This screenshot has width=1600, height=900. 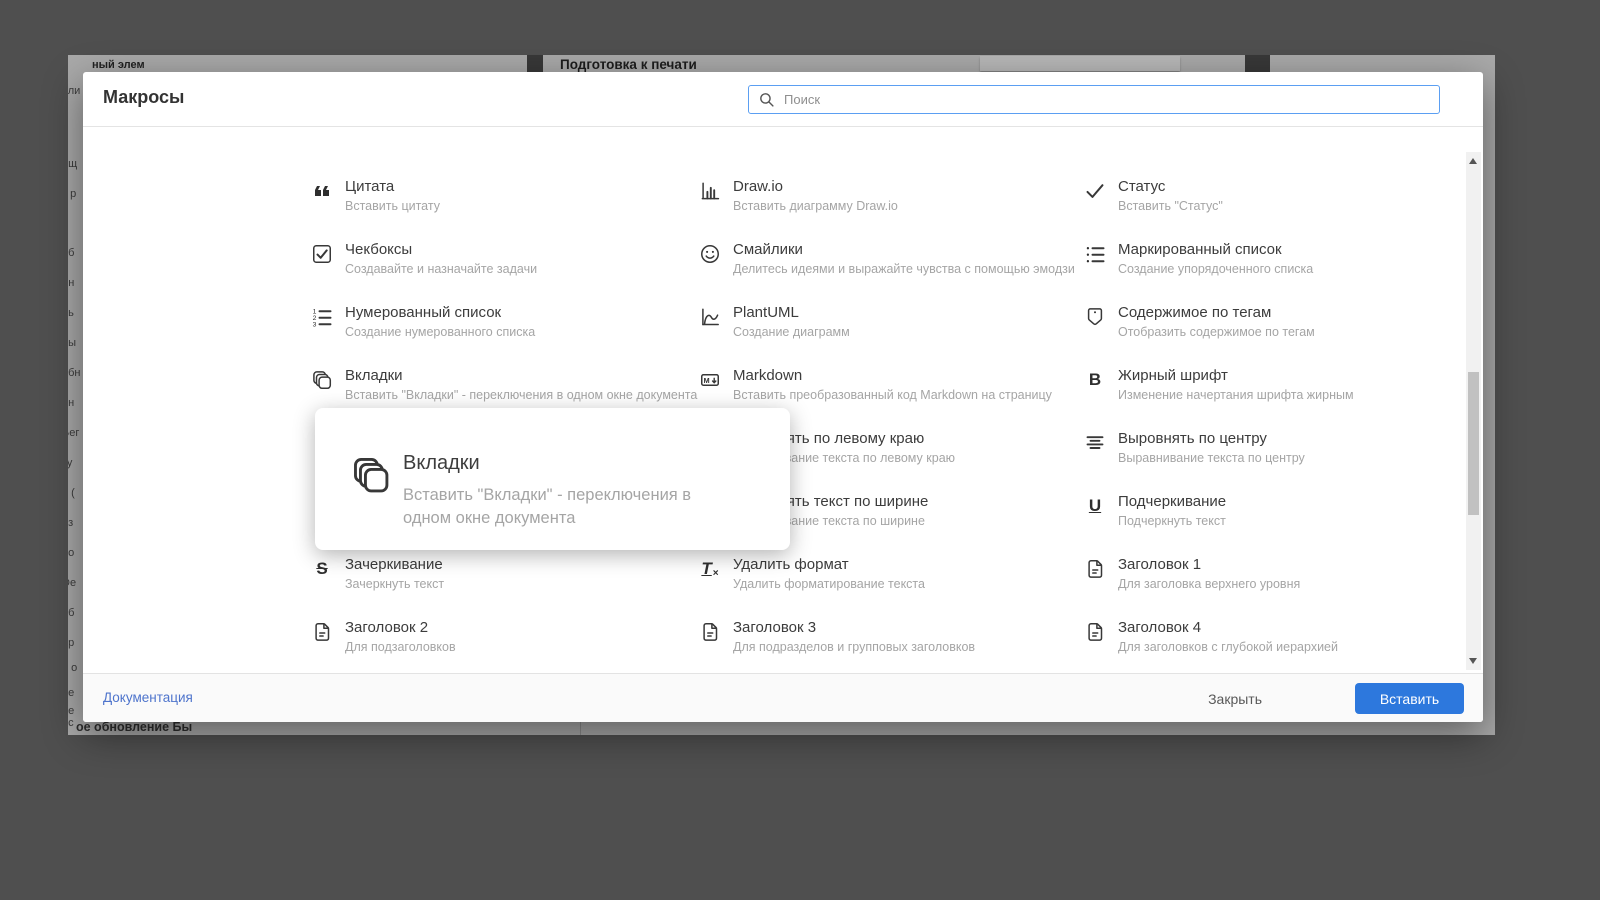 I want to click on macro-item-description: Зачеркнуть текст, so click(x=395, y=584).